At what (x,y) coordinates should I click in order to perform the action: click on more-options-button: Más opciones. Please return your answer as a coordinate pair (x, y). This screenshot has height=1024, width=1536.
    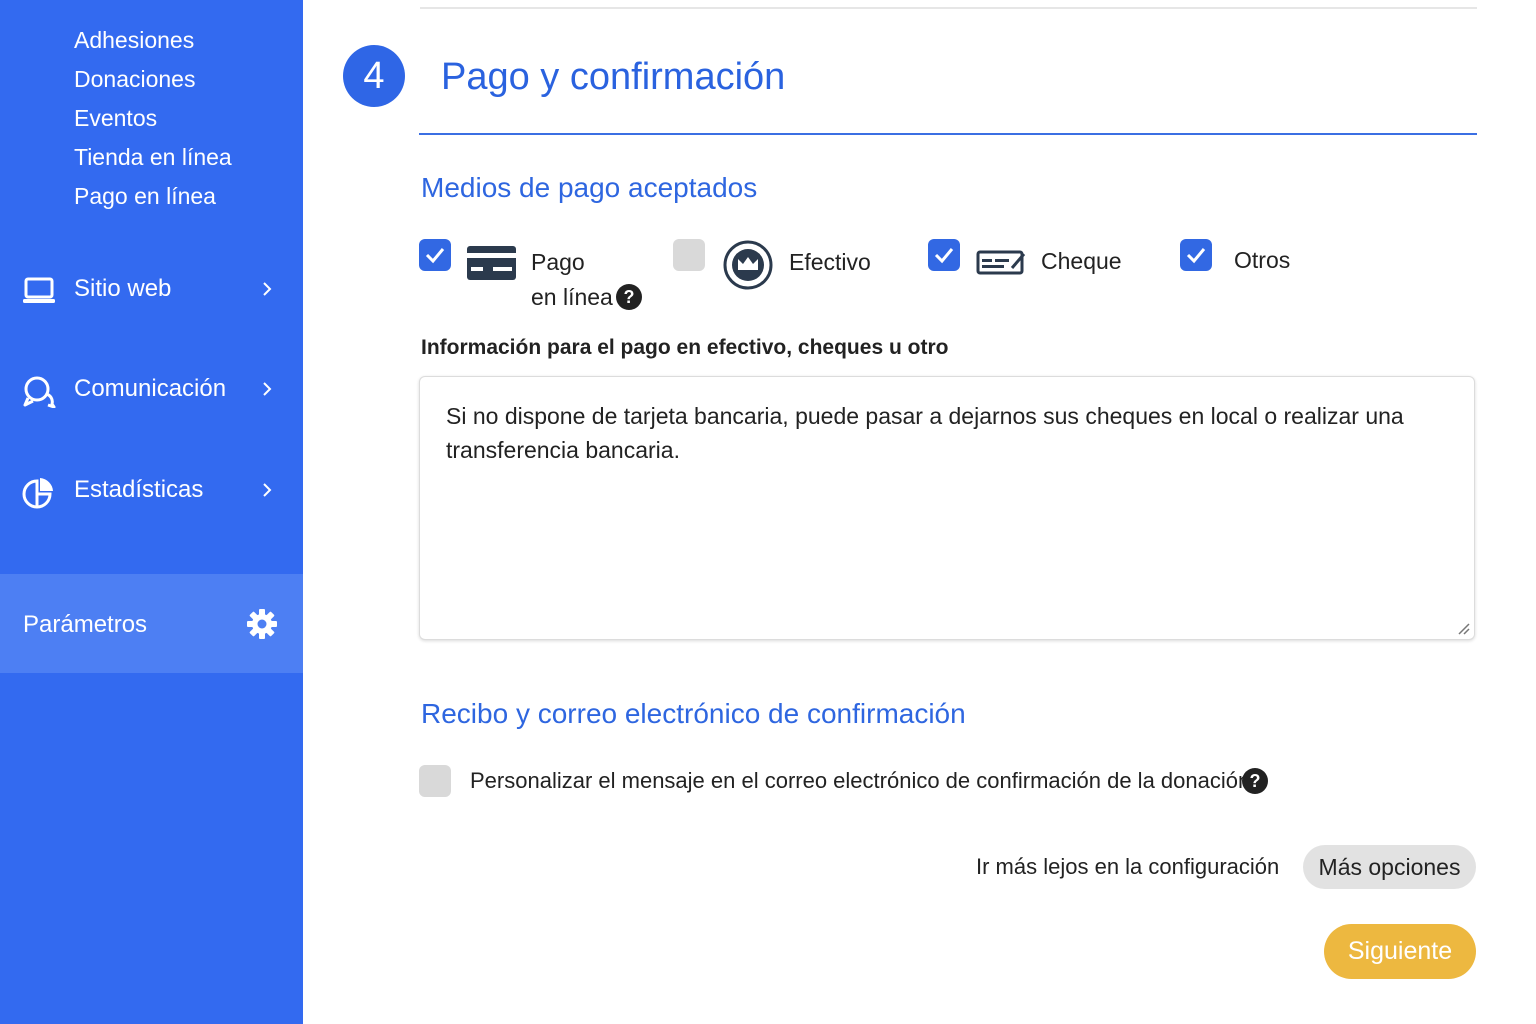
    Looking at the image, I should click on (1389, 867).